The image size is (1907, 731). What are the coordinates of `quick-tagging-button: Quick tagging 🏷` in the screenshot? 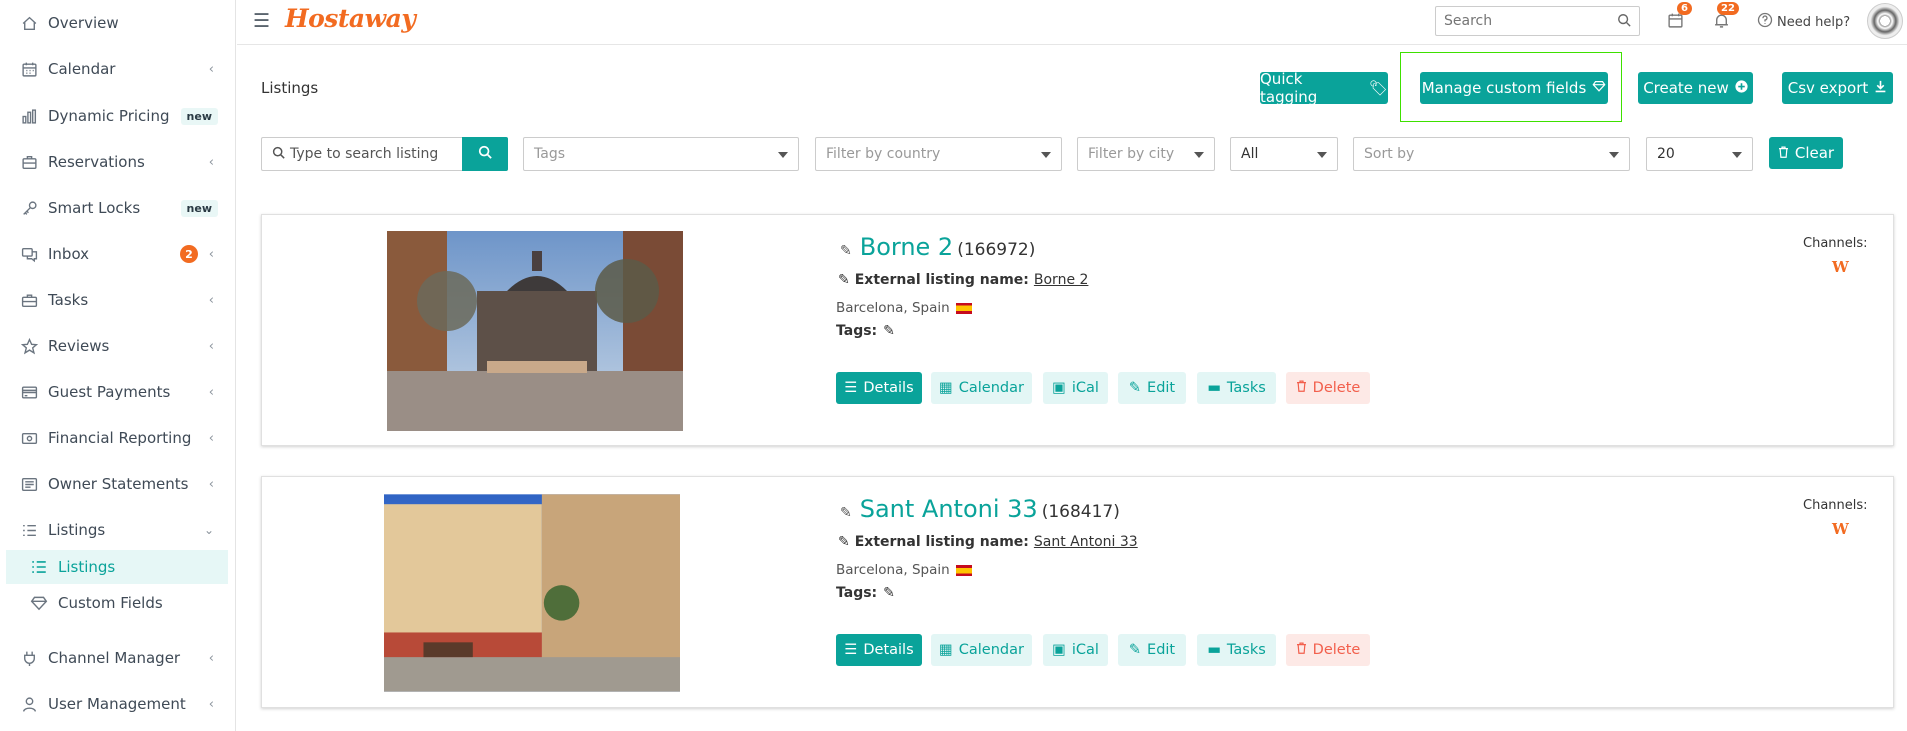 It's located at (1324, 88).